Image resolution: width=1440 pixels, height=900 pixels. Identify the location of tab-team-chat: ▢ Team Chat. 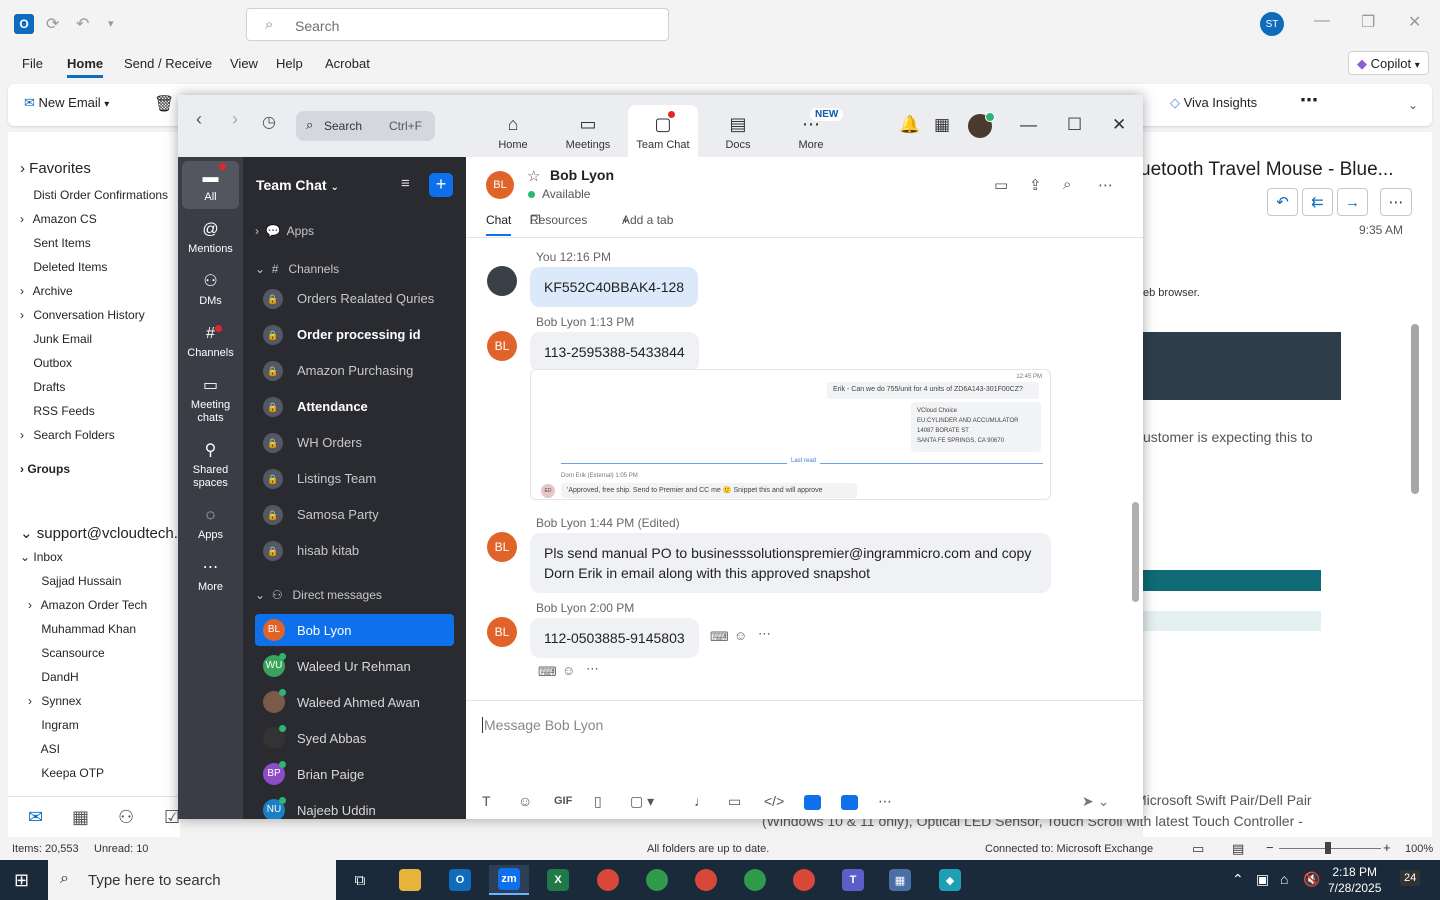
(663, 131).